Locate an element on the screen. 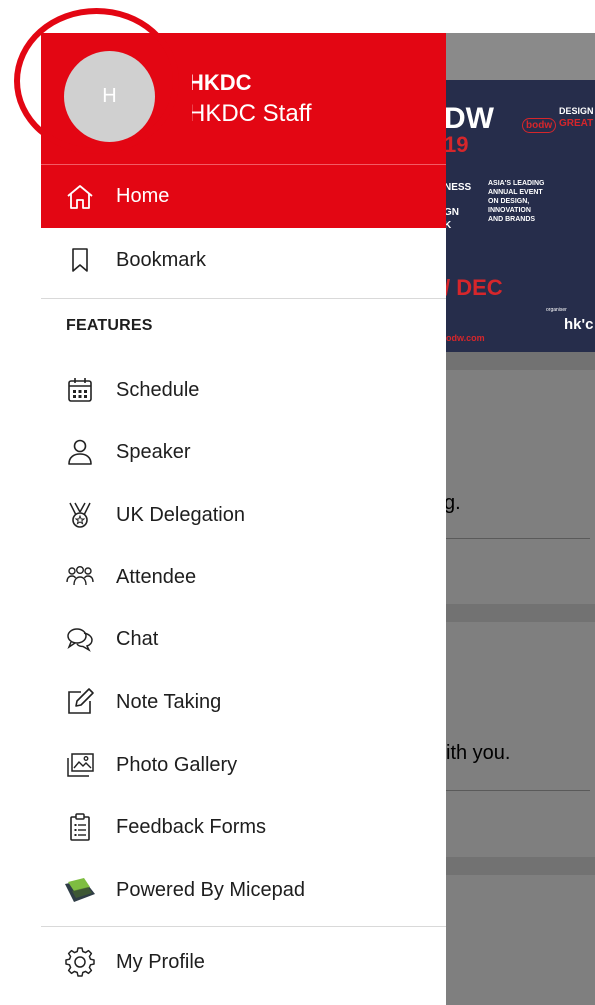 This screenshot has width=595, height=1005. bookmark-icon is located at coordinates (80, 260).